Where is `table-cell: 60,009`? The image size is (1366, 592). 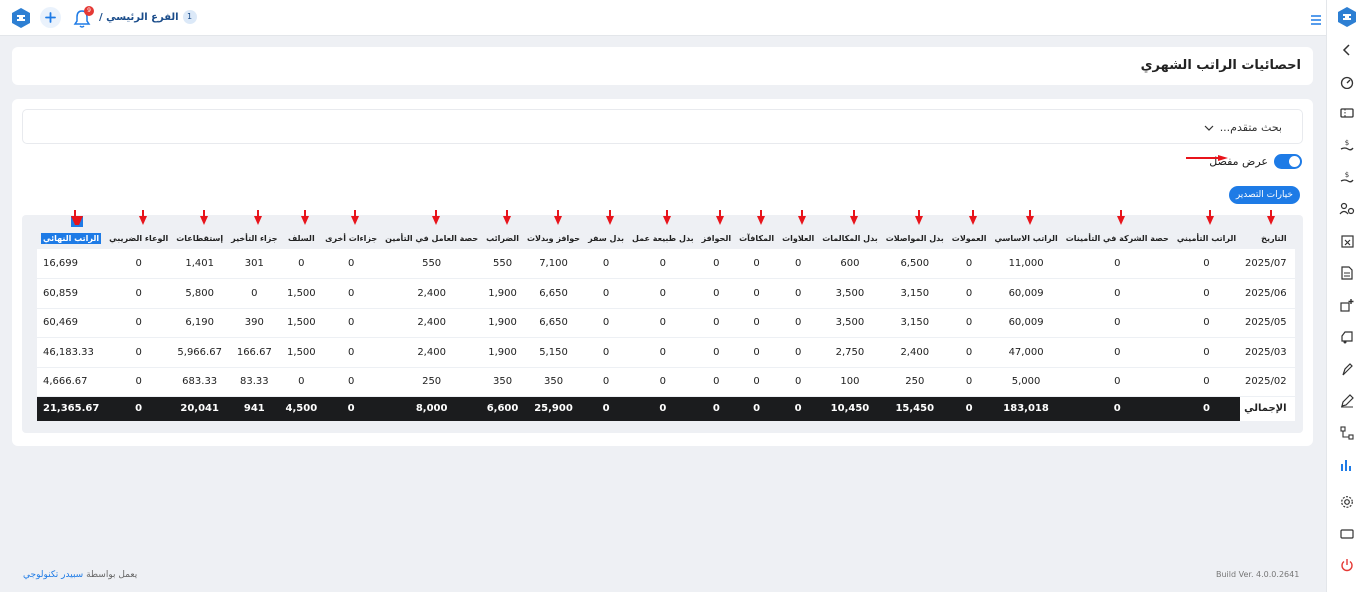
table-cell: 60,009 is located at coordinates (1026, 323).